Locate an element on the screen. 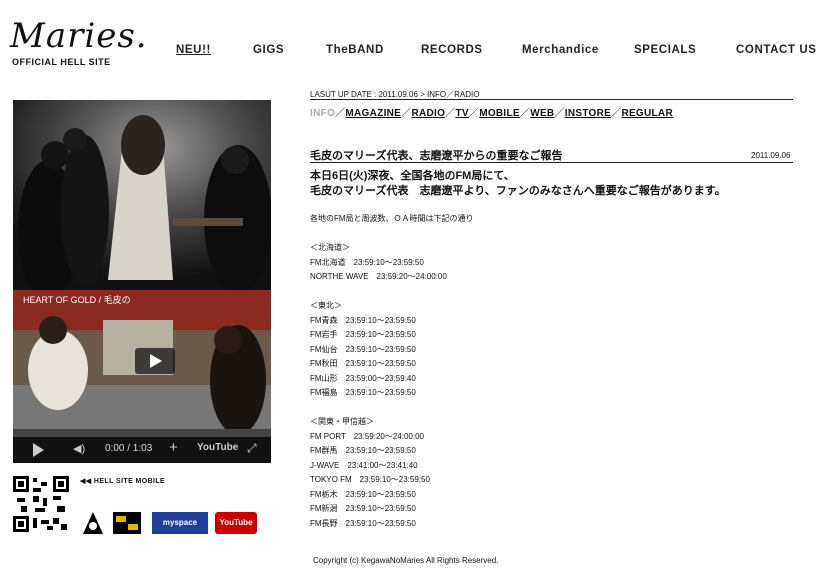 This screenshot has height=573, width=826. body-line: FM長野 23:59:10〜23:59:50 is located at coordinates (363, 523).